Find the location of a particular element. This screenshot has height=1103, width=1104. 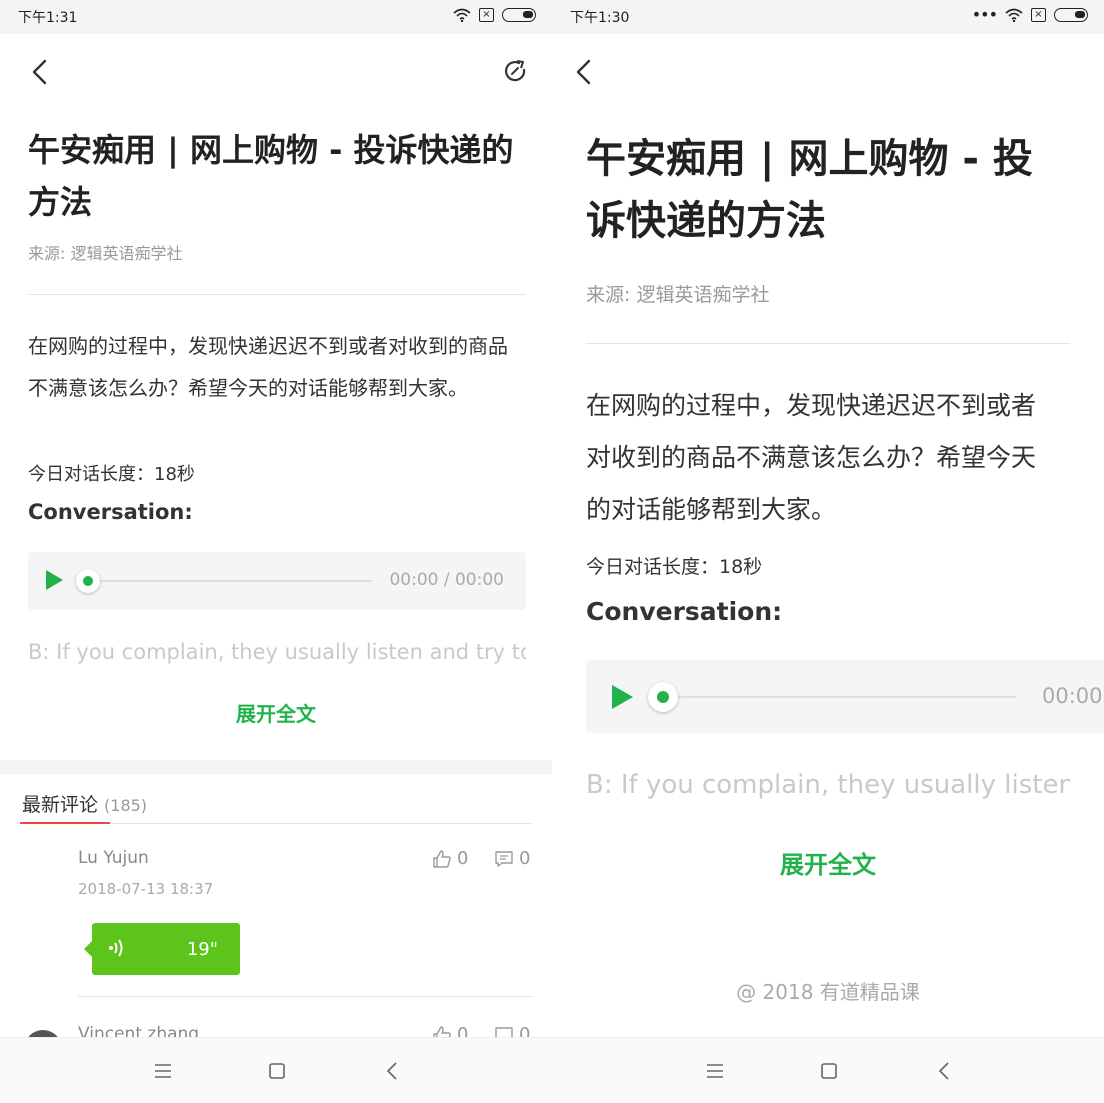

status-time: 下午1:31 is located at coordinates (48, 18).